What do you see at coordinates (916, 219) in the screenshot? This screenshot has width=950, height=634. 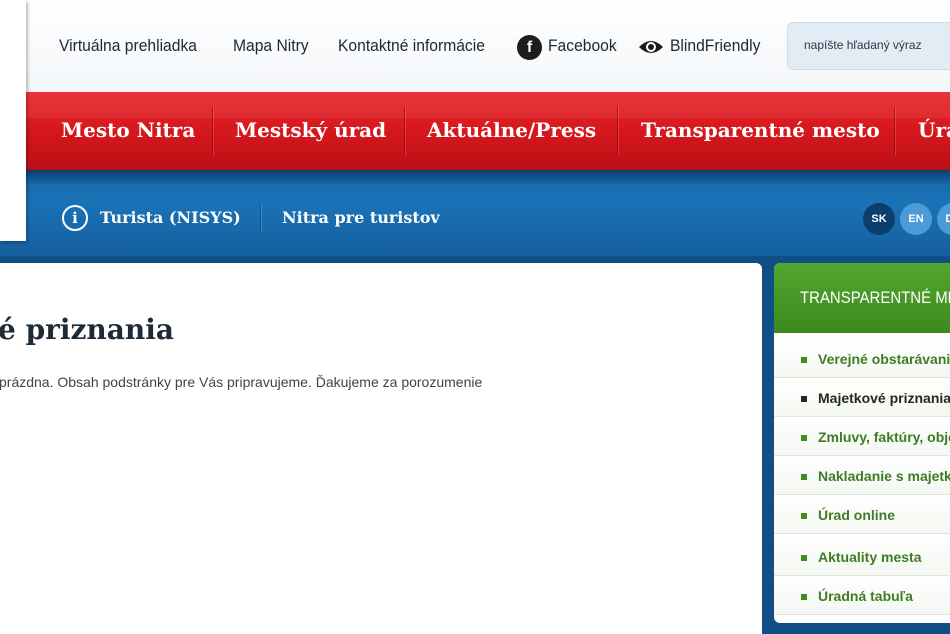 I see `lang-en-button: EN` at bounding box center [916, 219].